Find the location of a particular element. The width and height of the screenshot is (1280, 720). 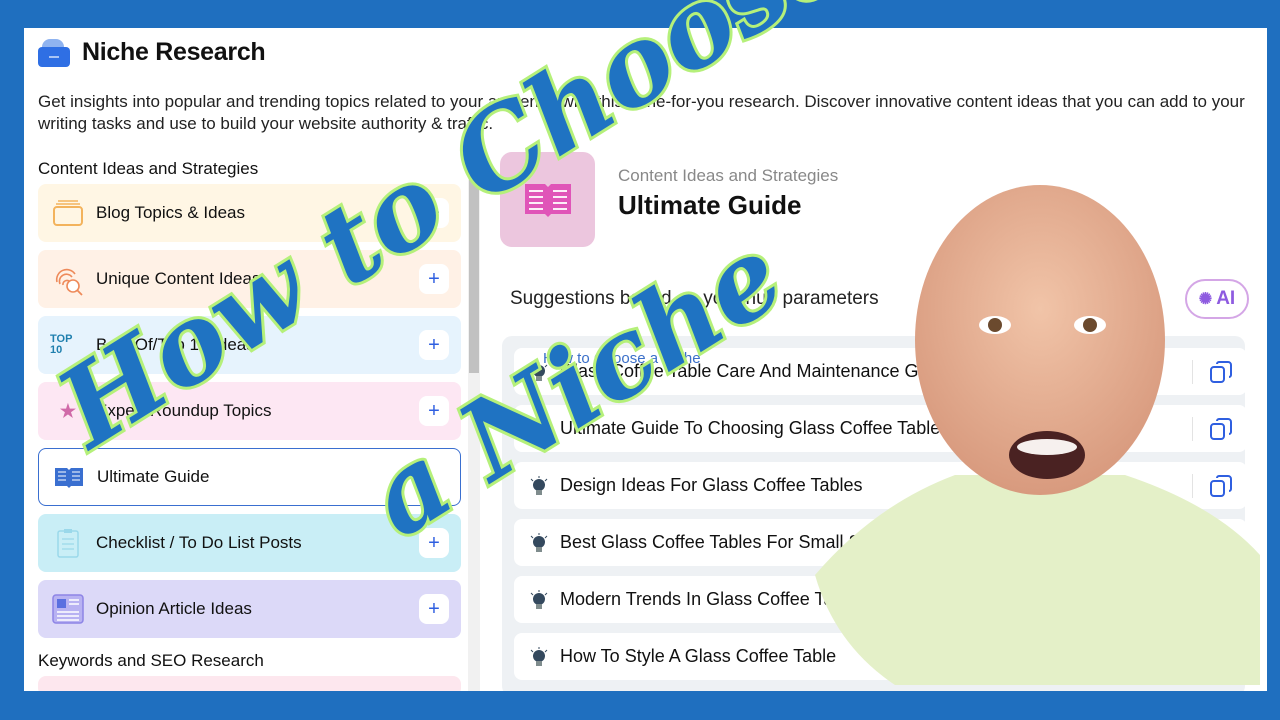

sidebar-item-label: Unique Content Ideas is located at coordinates (178, 278).